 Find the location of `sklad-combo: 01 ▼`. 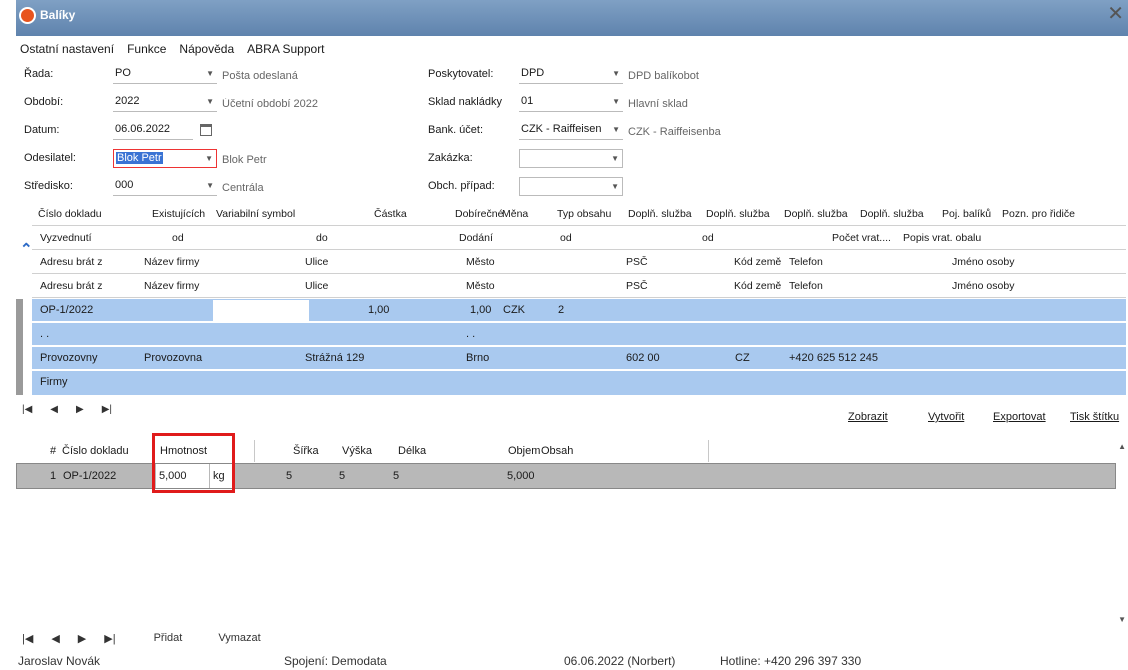

sklad-combo: 01 ▼ is located at coordinates (571, 102).